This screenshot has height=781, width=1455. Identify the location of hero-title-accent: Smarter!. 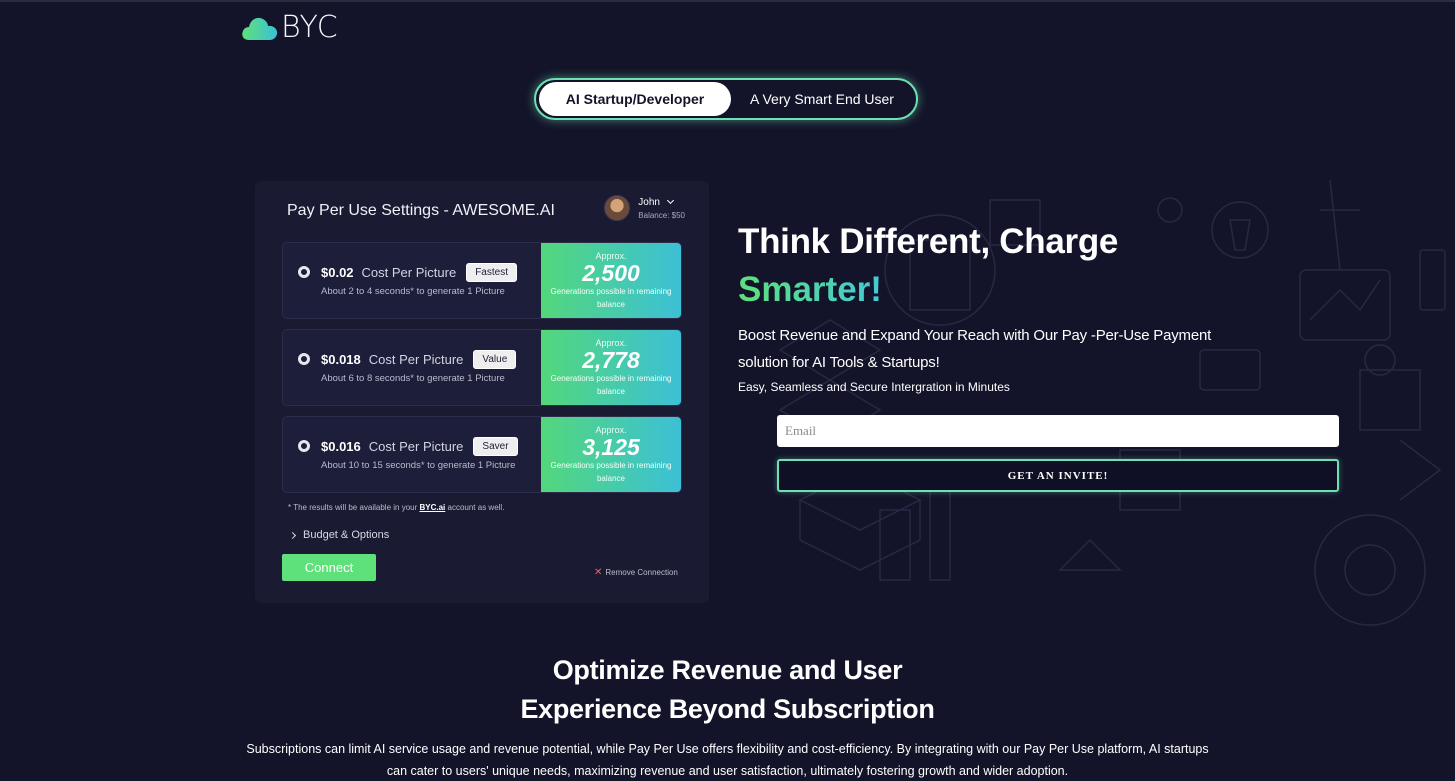
(810, 290).